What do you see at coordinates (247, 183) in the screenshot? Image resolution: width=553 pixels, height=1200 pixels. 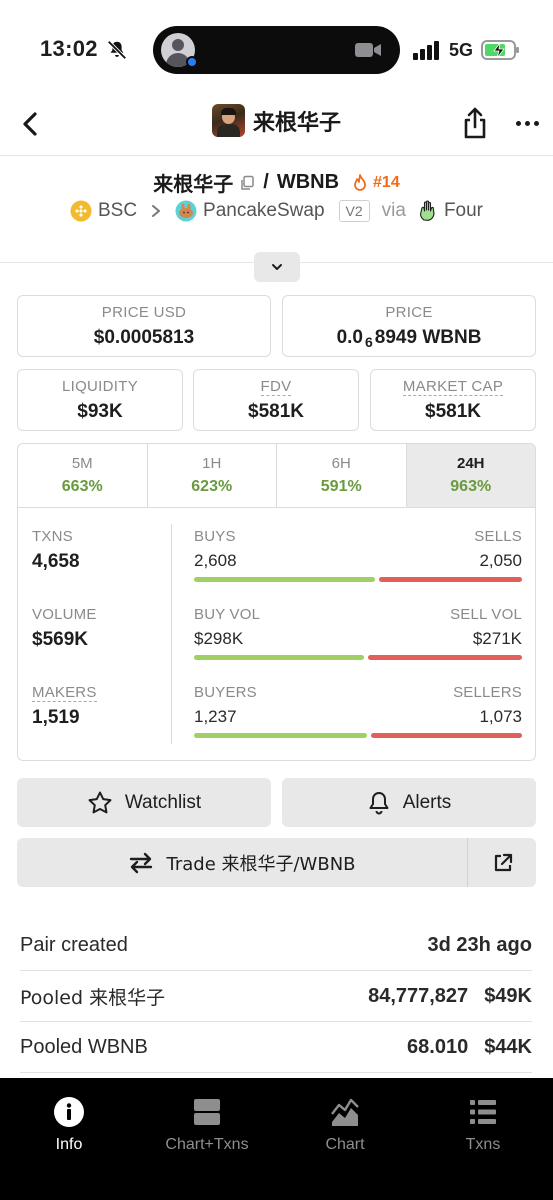 I see `copy-icon` at bounding box center [247, 183].